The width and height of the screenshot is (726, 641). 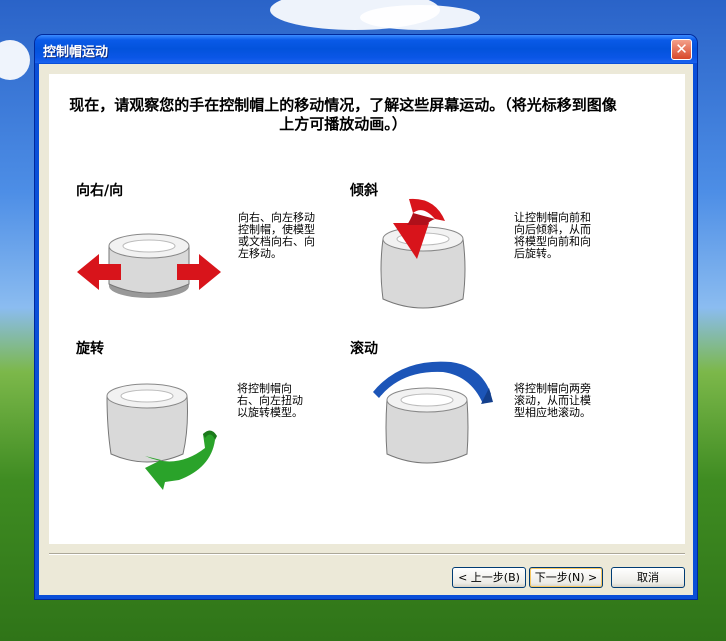 I want to click on section-title-roll: 滚动, so click(x=364, y=349).